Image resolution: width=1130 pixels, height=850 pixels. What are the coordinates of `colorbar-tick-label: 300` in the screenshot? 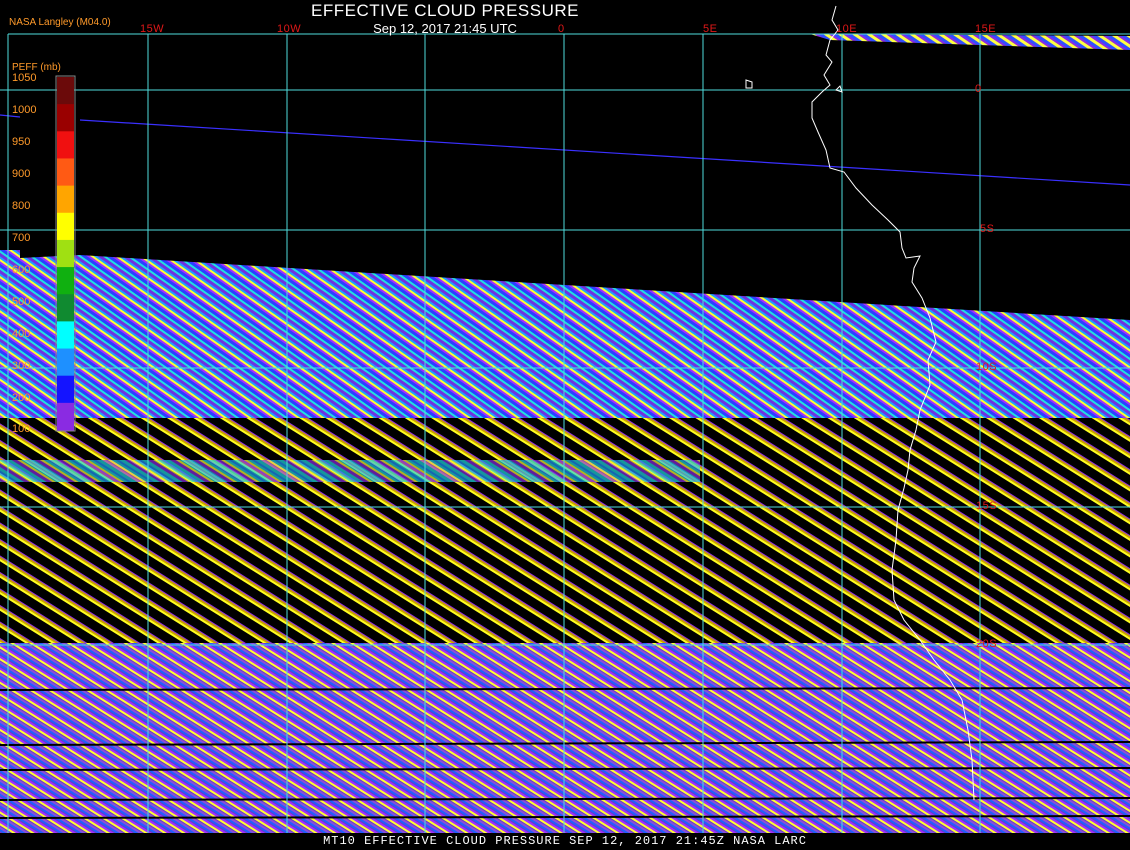 It's located at (21, 366).